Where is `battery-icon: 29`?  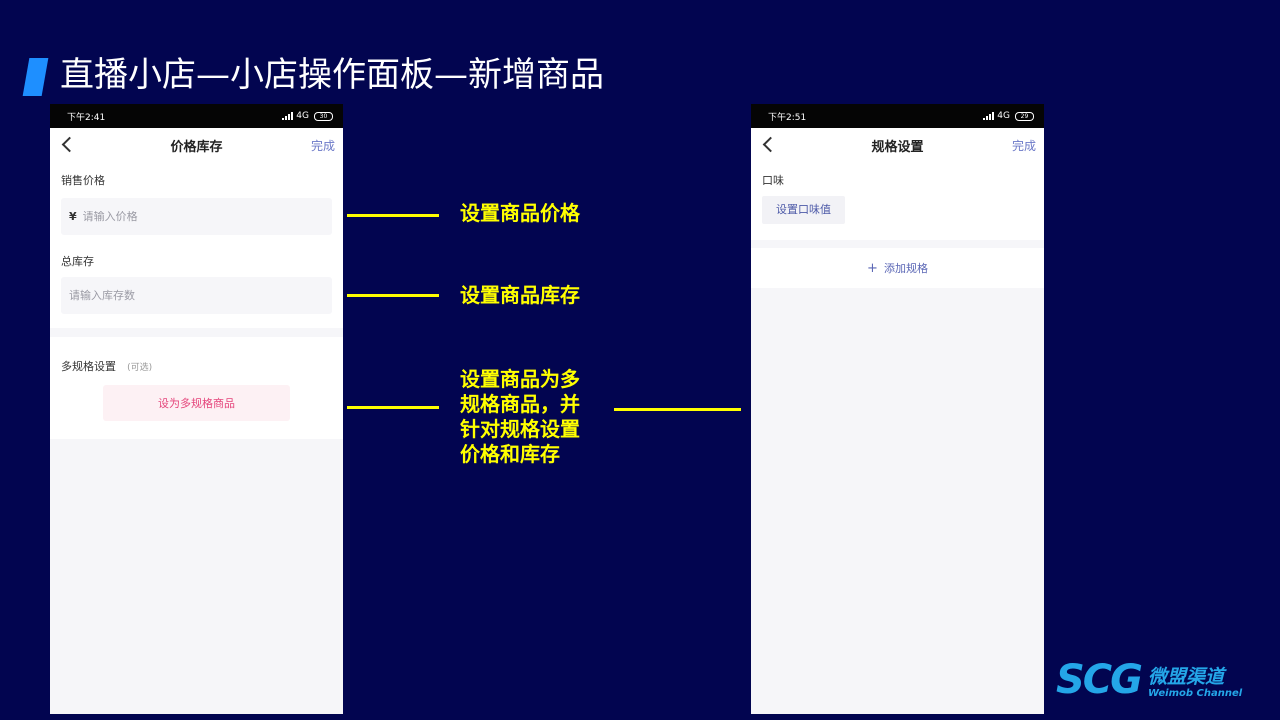 battery-icon: 29 is located at coordinates (1024, 116).